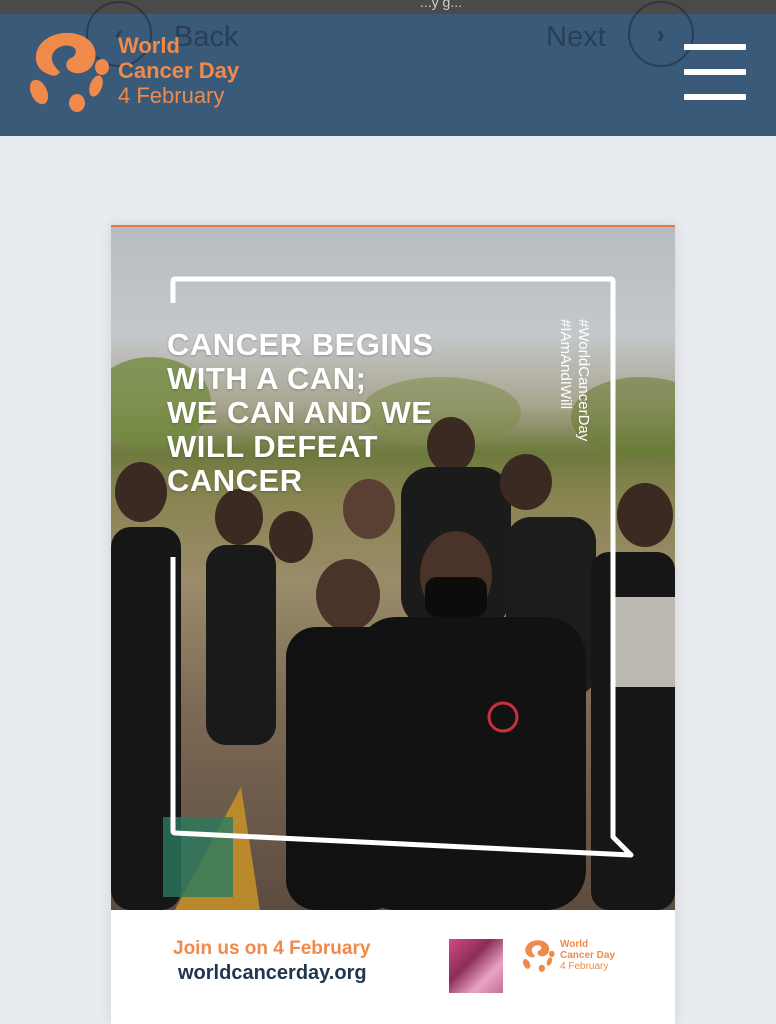 The width and height of the screenshot is (776, 1024). Describe the element at coordinates (574, 944) in the screenshot. I see `mini-logo-line-1: World` at that location.